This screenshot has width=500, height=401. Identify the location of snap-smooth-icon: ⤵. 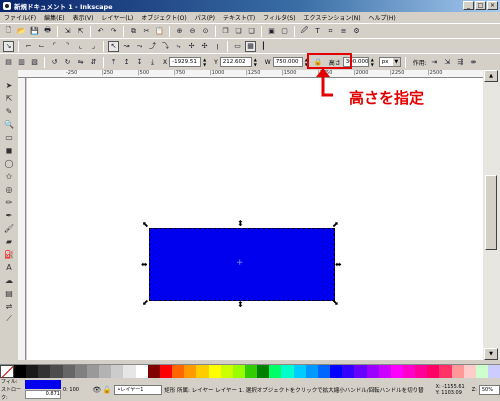
(165, 46).